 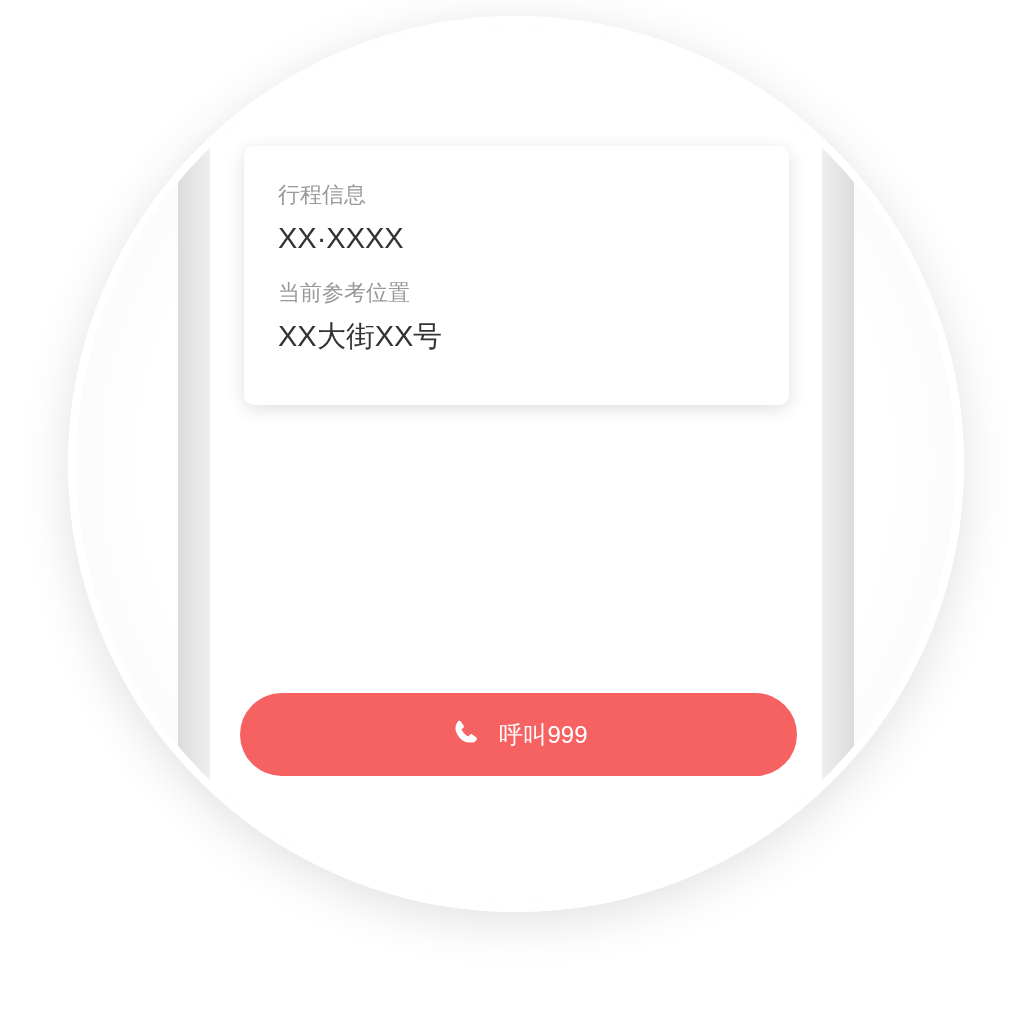 What do you see at coordinates (341, 238) in the screenshot?
I see `field-value: XX·XXXX` at bounding box center [341, 238].